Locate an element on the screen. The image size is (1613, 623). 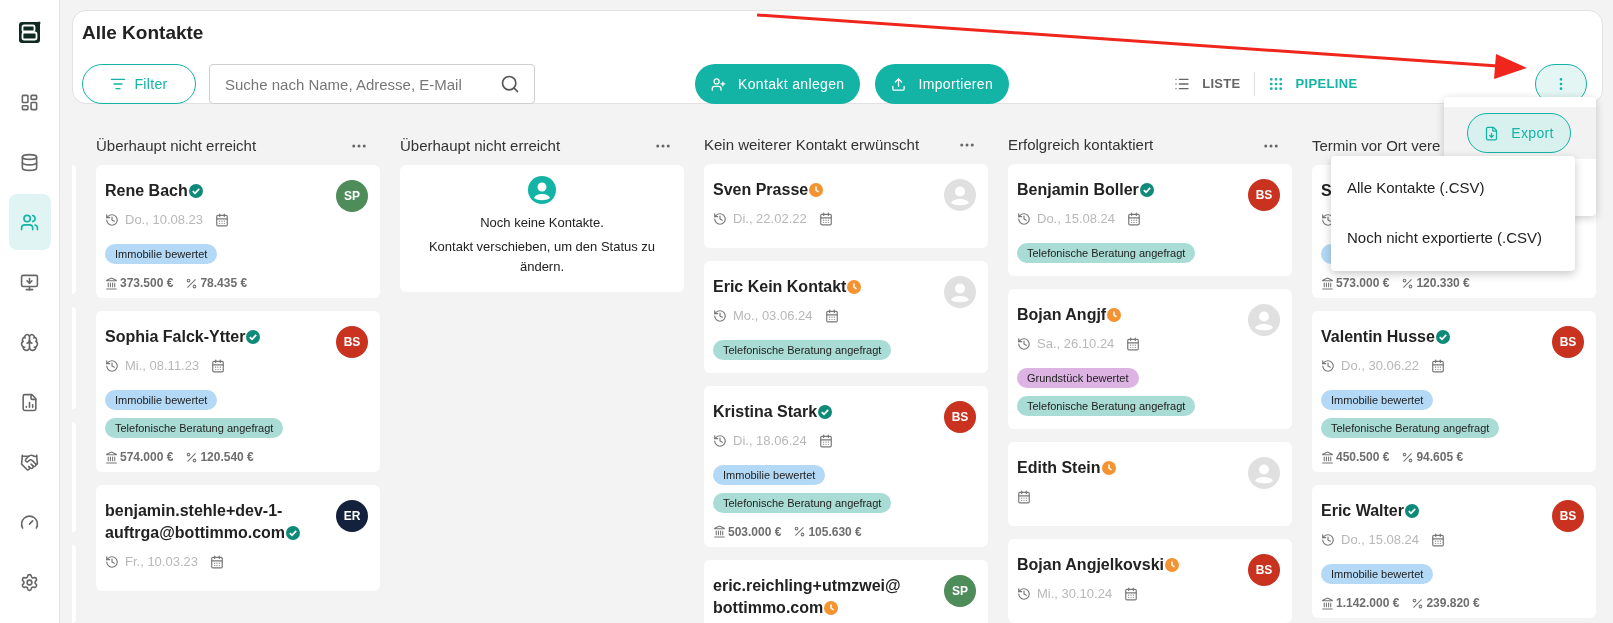
commission-value: 120.540 € is located at coordinates (227, 457).